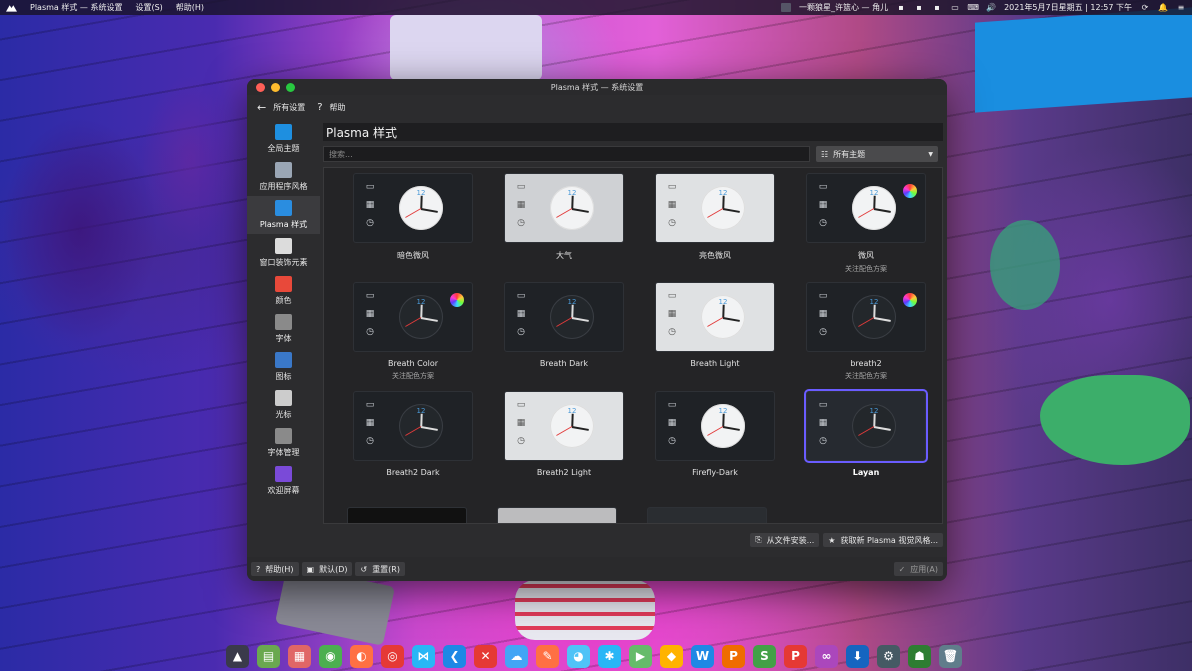  I want to click on all-settings-button: ← 所有设置, so click(281, 107).